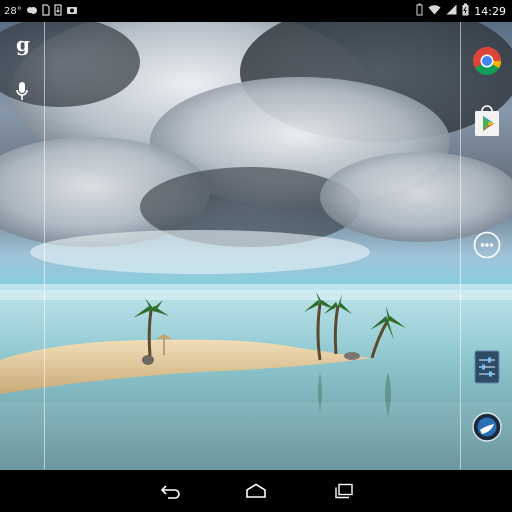  I want to click on microphone-icon, so click(22, 91).